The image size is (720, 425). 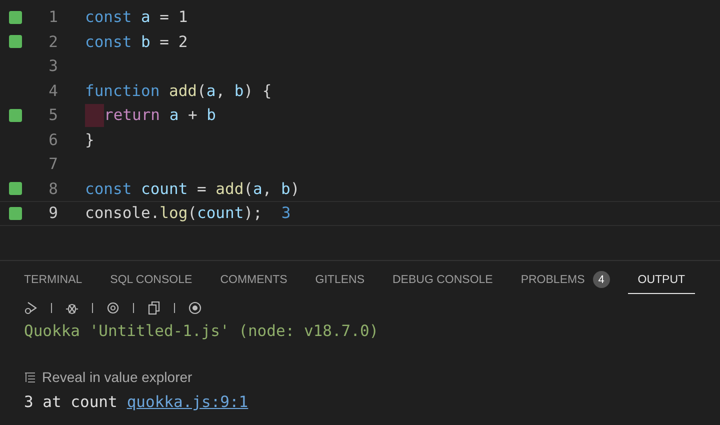 I want to click on reveal-link: Reveal in value explorer, so click(x=117, y=377).